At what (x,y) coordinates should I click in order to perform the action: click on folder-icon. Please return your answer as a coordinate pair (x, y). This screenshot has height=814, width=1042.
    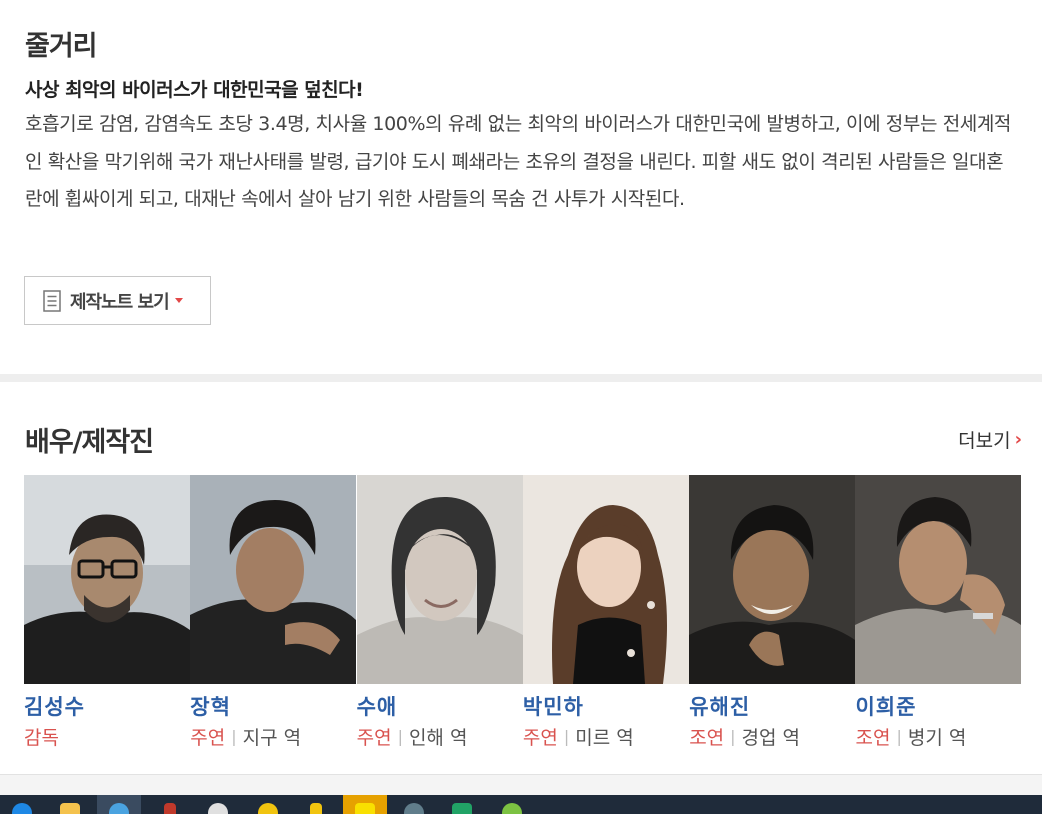
    Looking at the image, I should click on (70, 808).